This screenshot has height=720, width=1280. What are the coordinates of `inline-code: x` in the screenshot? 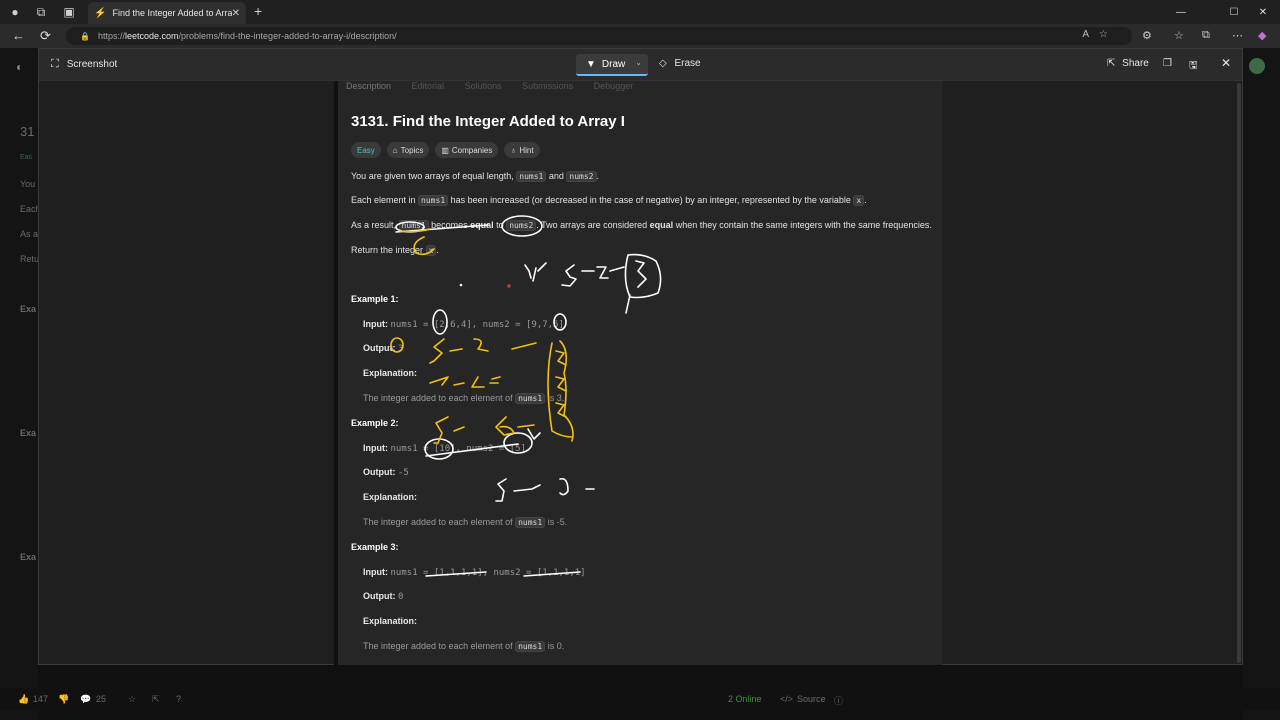 It's located at (431, 250).